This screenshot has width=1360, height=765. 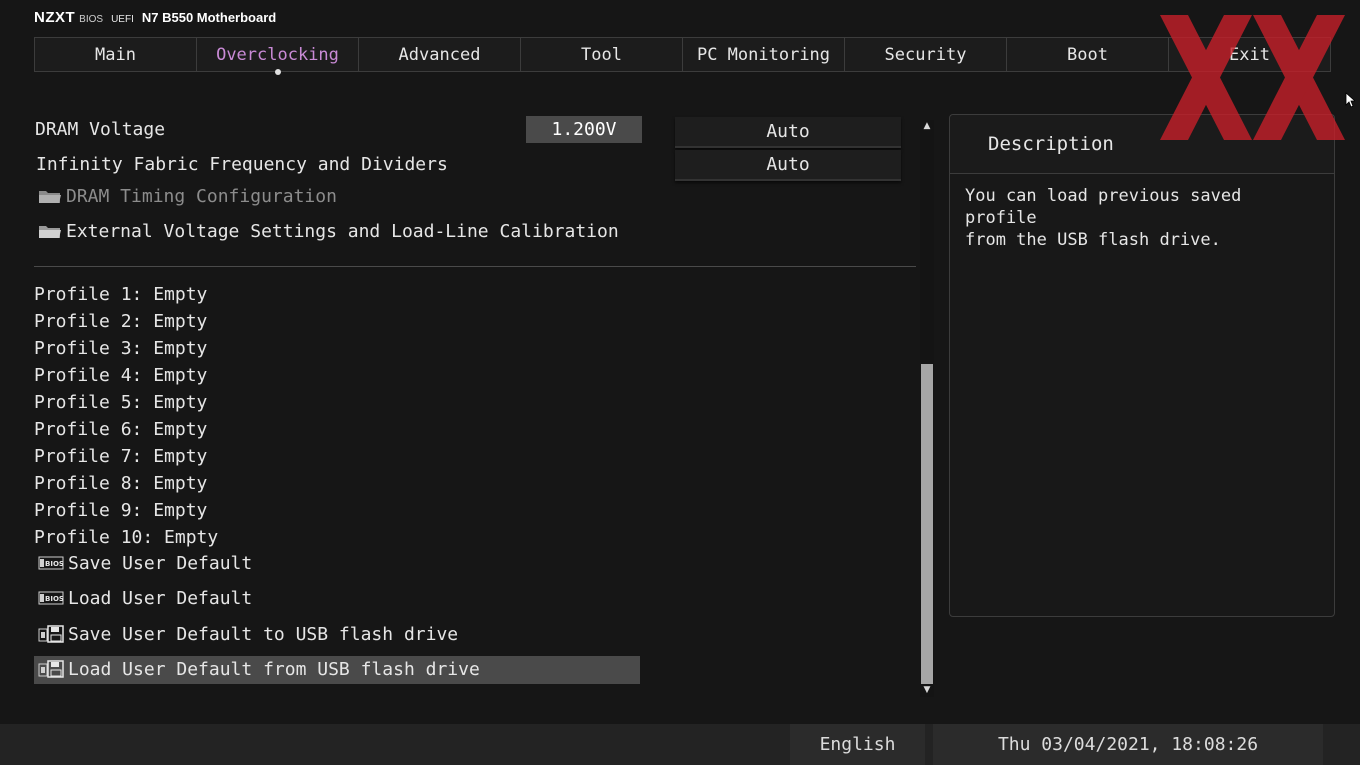 I want to click on datetime-display: Thu 03/04/2021, 18:08:26, so click(x=1128, y=744).